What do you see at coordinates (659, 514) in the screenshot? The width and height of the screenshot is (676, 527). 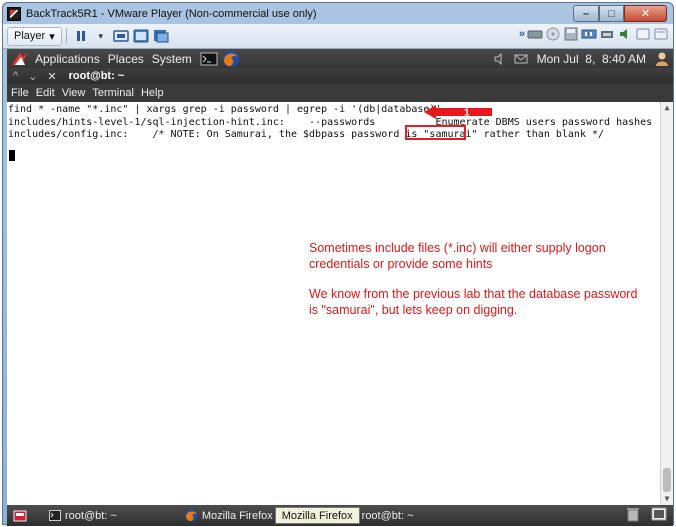 I see `workspace-switcher-icon` at bounding box center [659, 514].